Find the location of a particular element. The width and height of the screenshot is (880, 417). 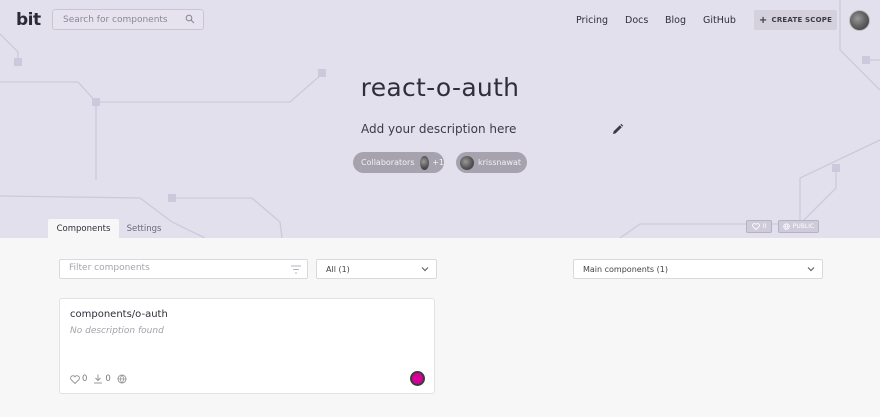

owner-avatar is located at coordinates (467, 162).